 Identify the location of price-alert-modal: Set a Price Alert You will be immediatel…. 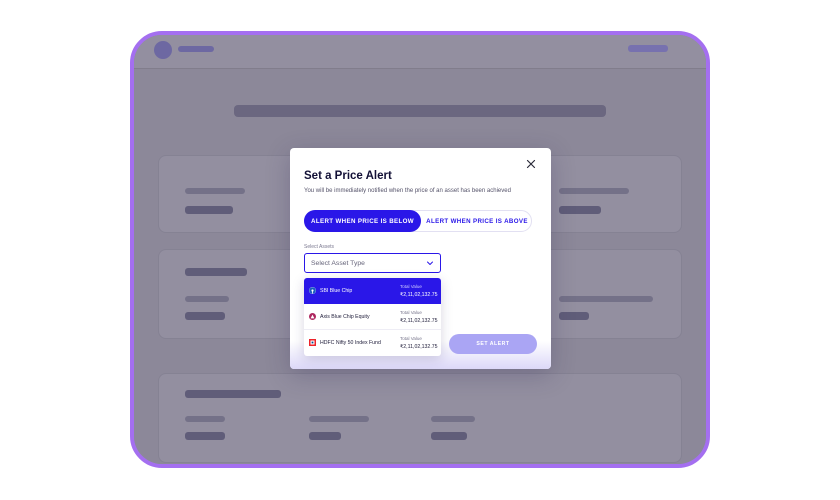
(420, 258).